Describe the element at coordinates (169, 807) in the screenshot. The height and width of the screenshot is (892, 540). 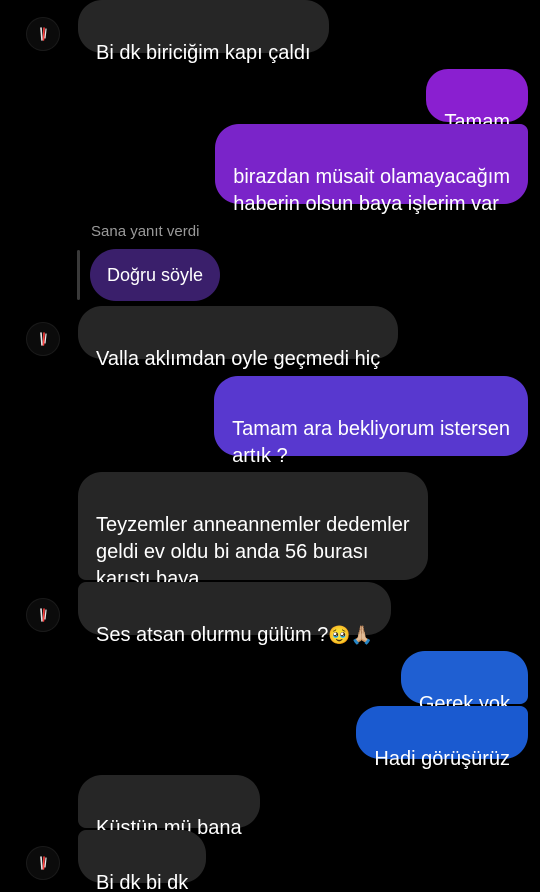
I see `incoming-message: Küstün mü bana` at that location.